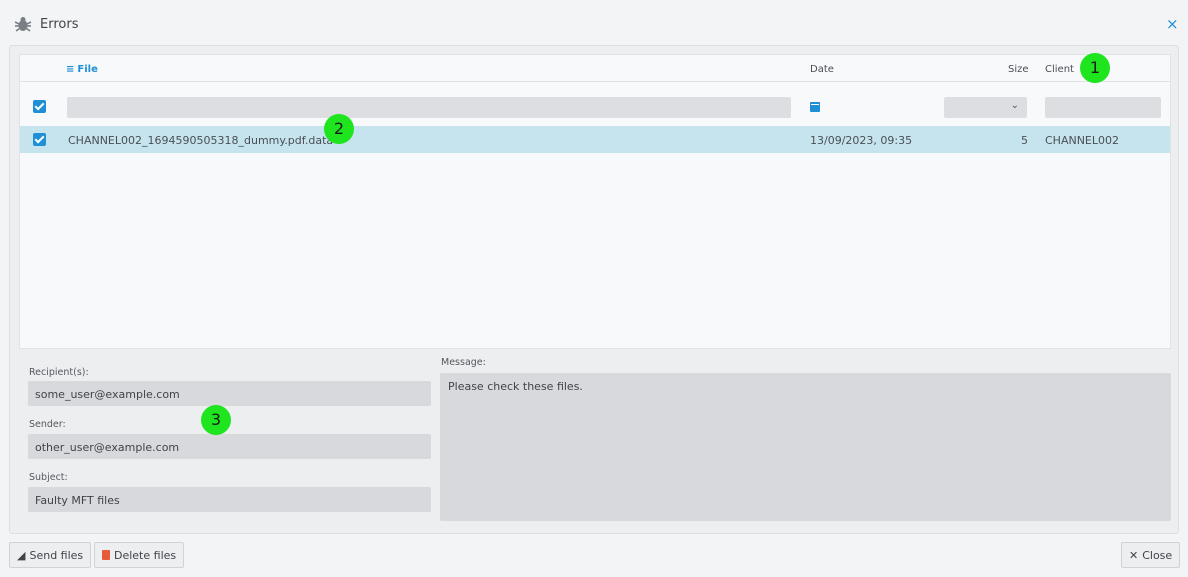 Image resolution: width=1188 pixels, height=577 pixels. Describe the element at coordinates (23, 24) in the screenshot. I see `bug-icon` at that location.